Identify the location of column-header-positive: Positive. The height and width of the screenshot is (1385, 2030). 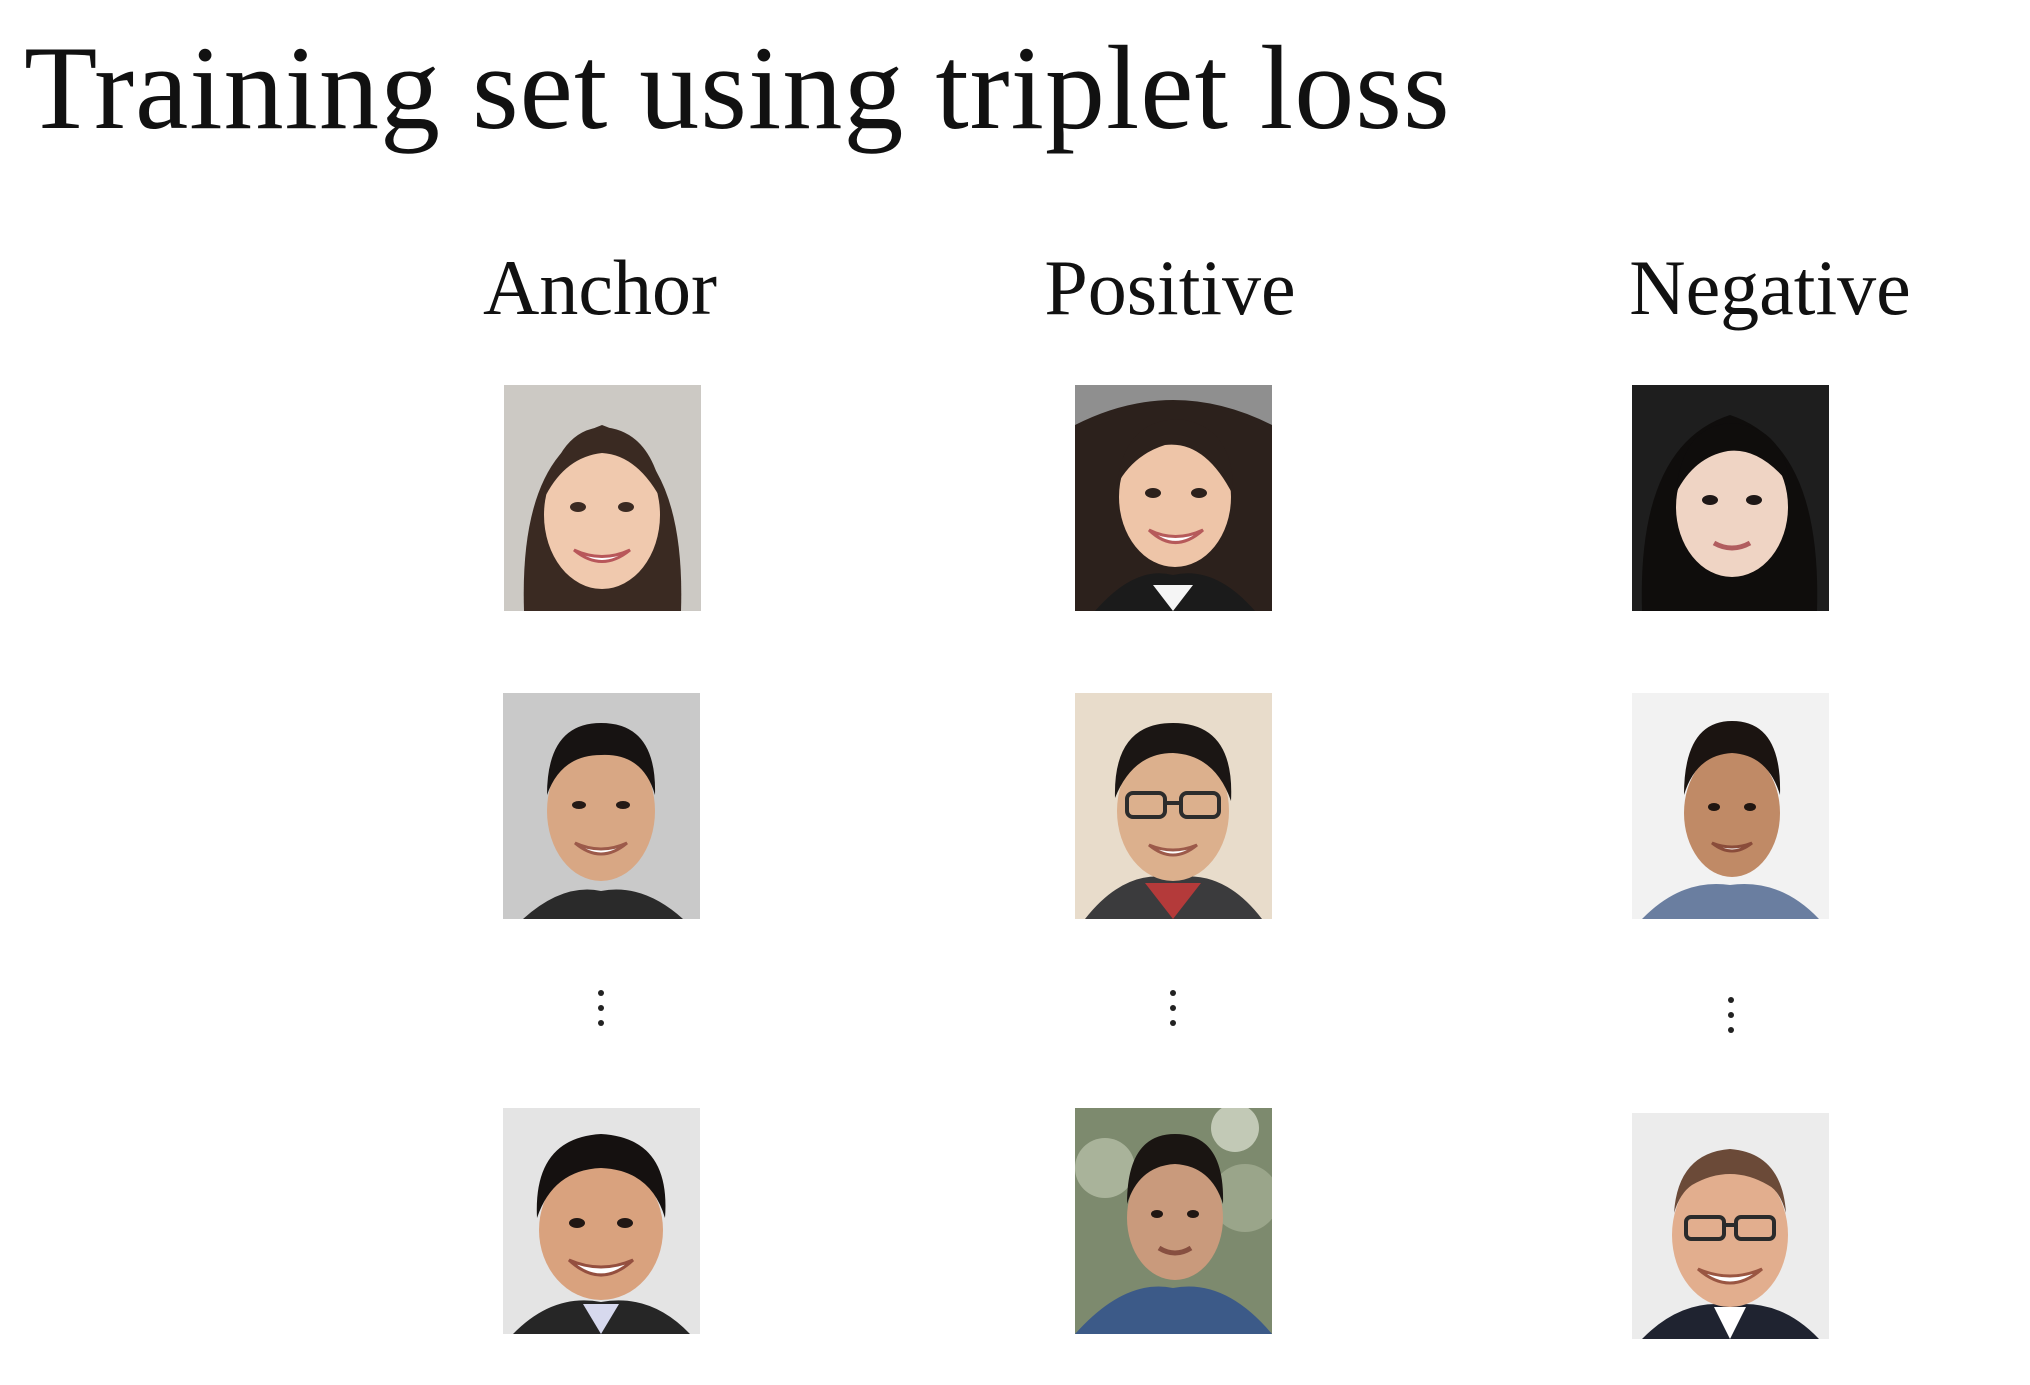
(1170, 287).